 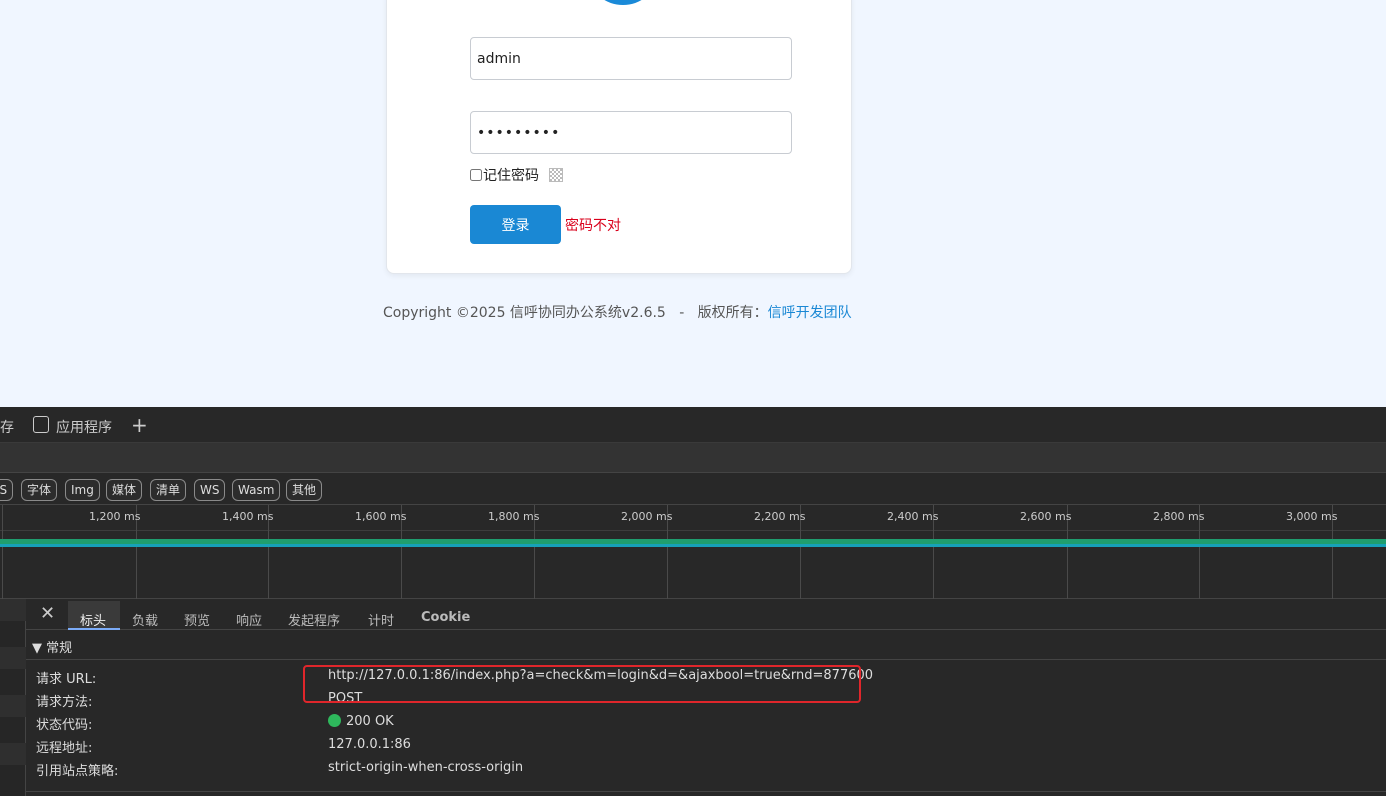 I want to click on timeline-bar-download, so click(x=693, y=545).